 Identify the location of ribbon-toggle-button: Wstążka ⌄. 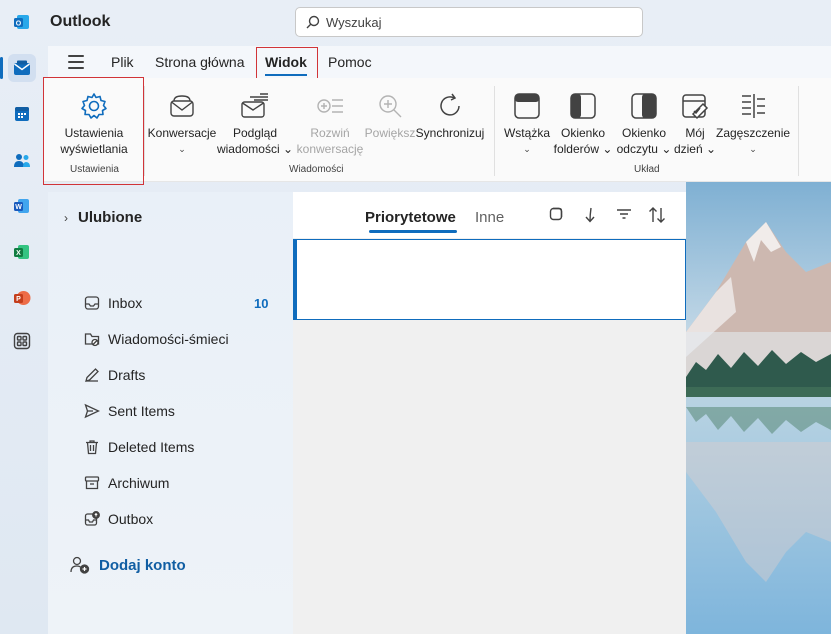
(527, 123).